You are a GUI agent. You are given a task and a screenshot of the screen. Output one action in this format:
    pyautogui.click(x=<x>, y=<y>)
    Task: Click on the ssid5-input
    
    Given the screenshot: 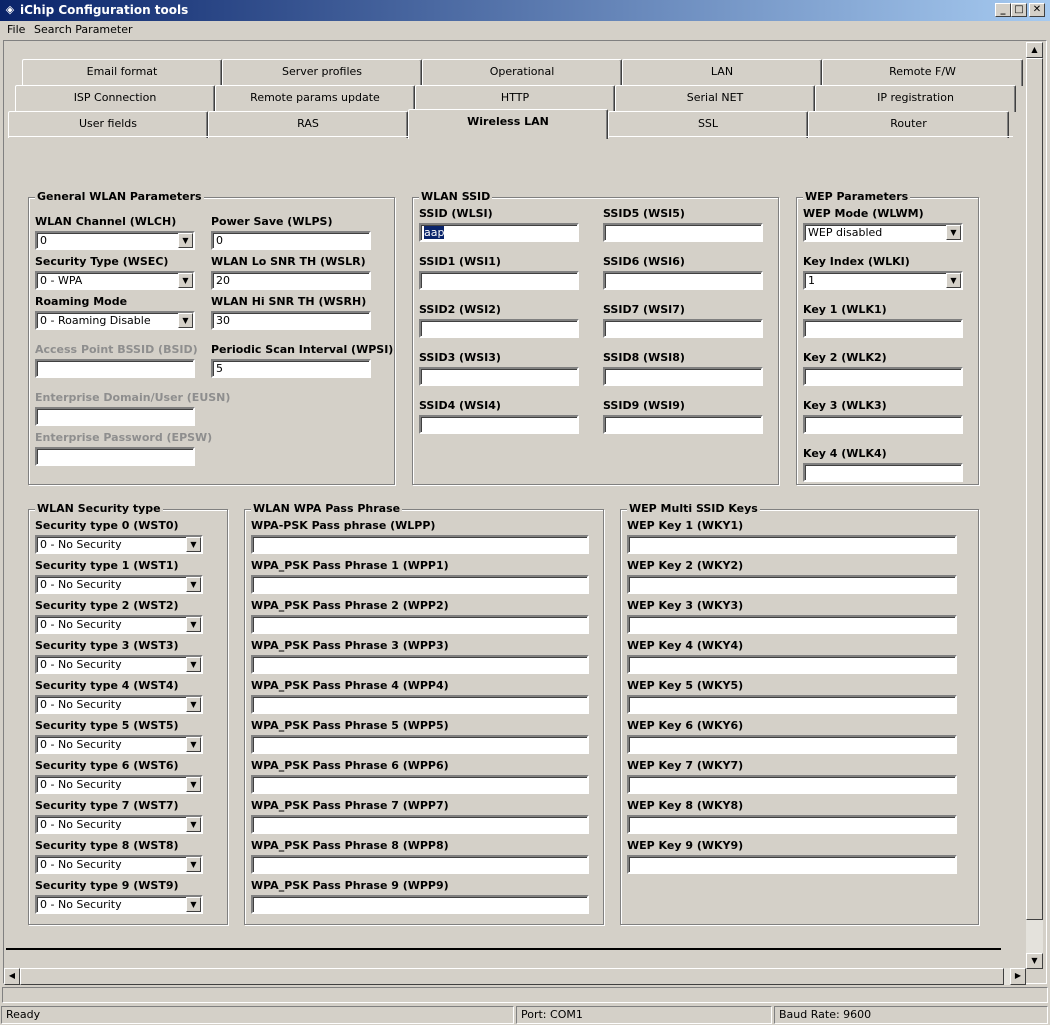 What is the action you would take?
    pyautogui.click(x=683, y=232)
    